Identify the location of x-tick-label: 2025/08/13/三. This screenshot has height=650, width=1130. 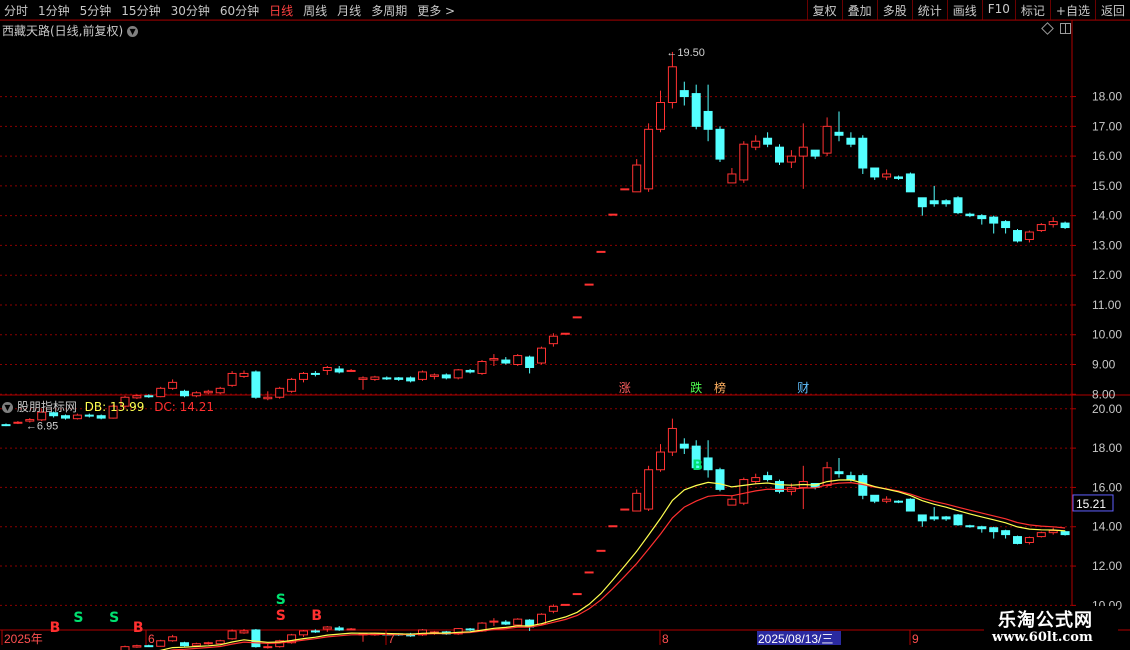
(795, 639).